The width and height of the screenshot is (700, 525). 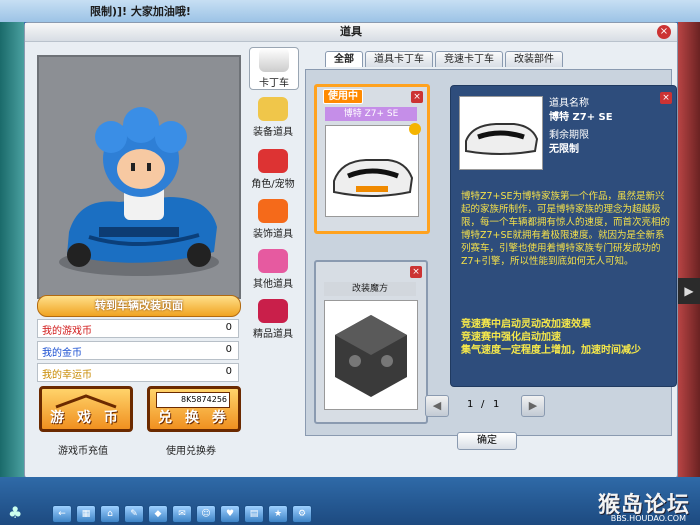 I want to click on cube-icon, so click(x=371, y=356).